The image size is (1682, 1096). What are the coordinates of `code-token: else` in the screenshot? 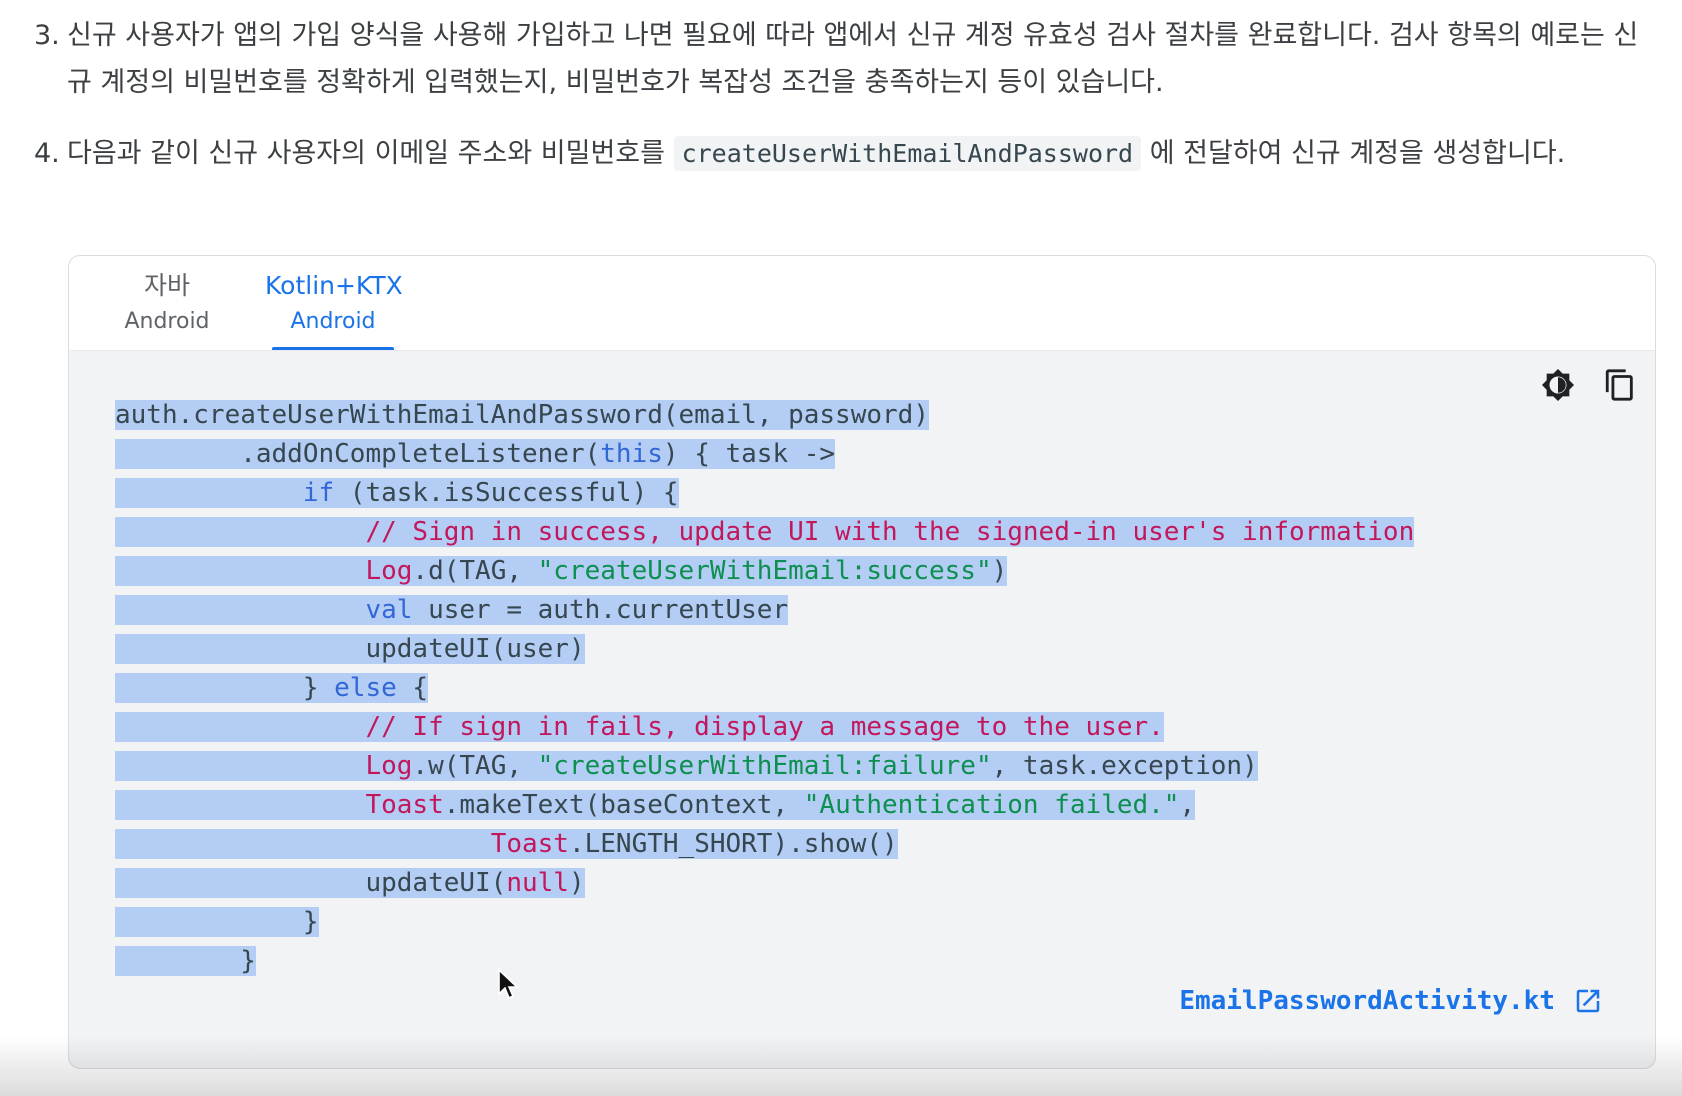 It's located at (365, 688).